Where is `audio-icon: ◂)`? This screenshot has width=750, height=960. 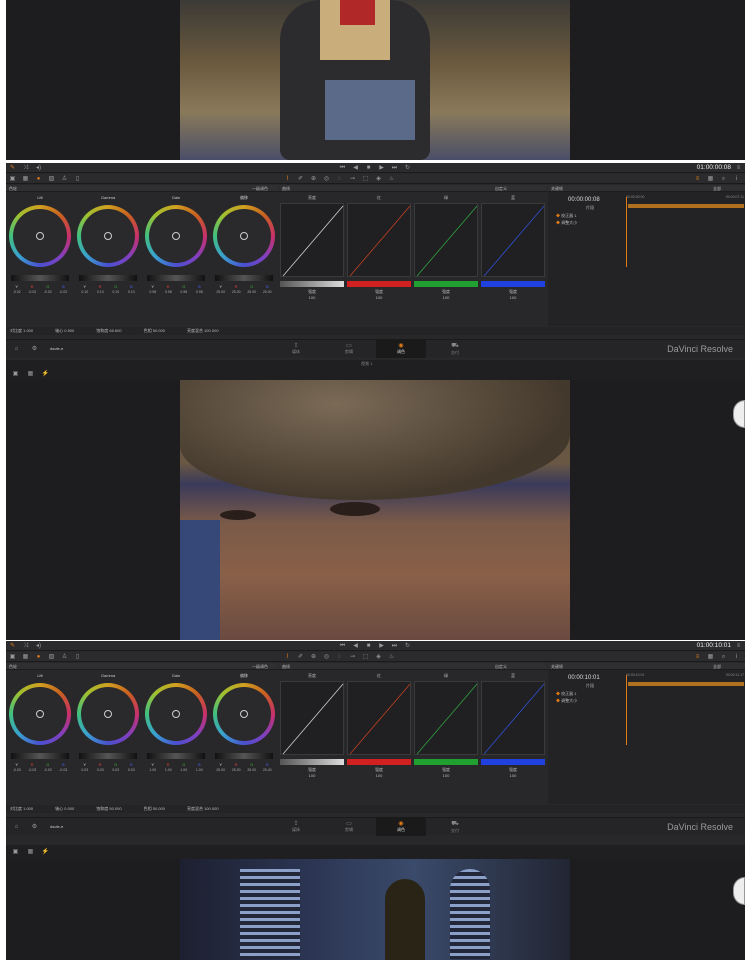
audio-icon: ◂) is located at coordinates (38, 168).